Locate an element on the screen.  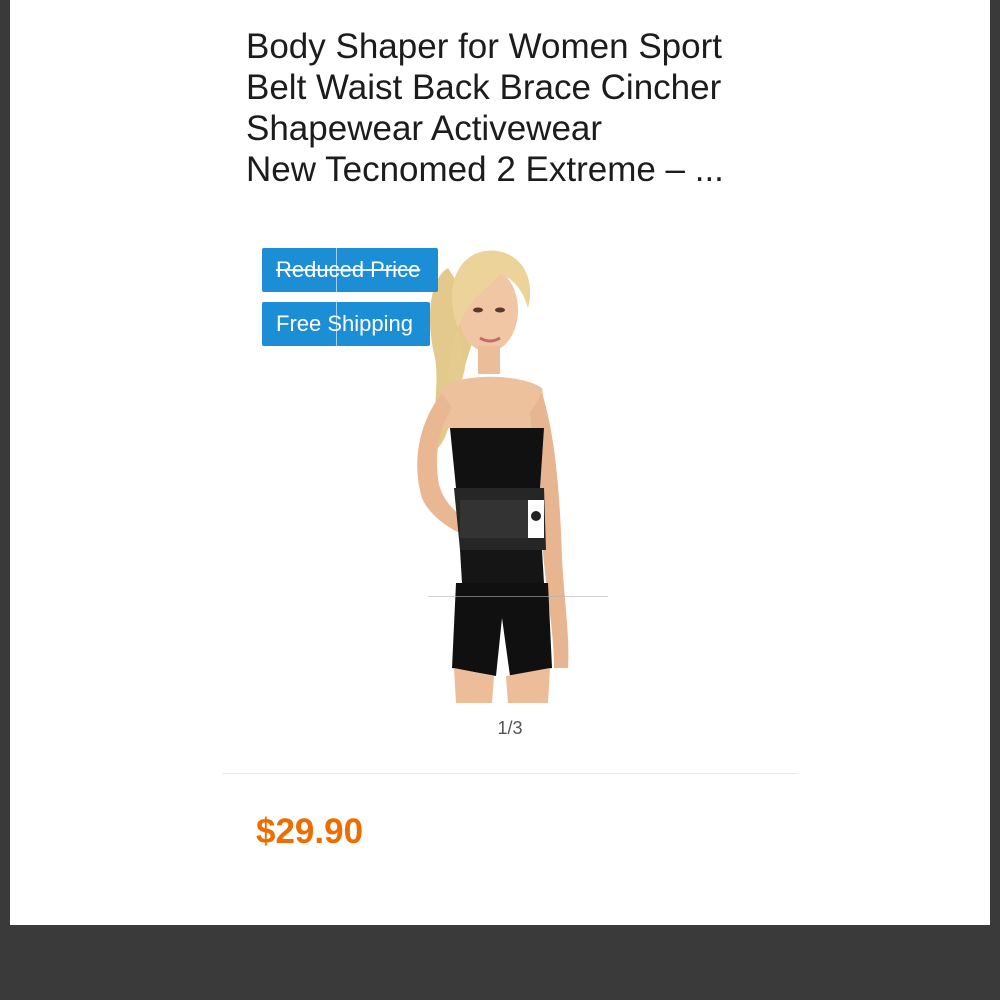
reduced-price-badge: Reduced Price is located at coordinates (350, 270).